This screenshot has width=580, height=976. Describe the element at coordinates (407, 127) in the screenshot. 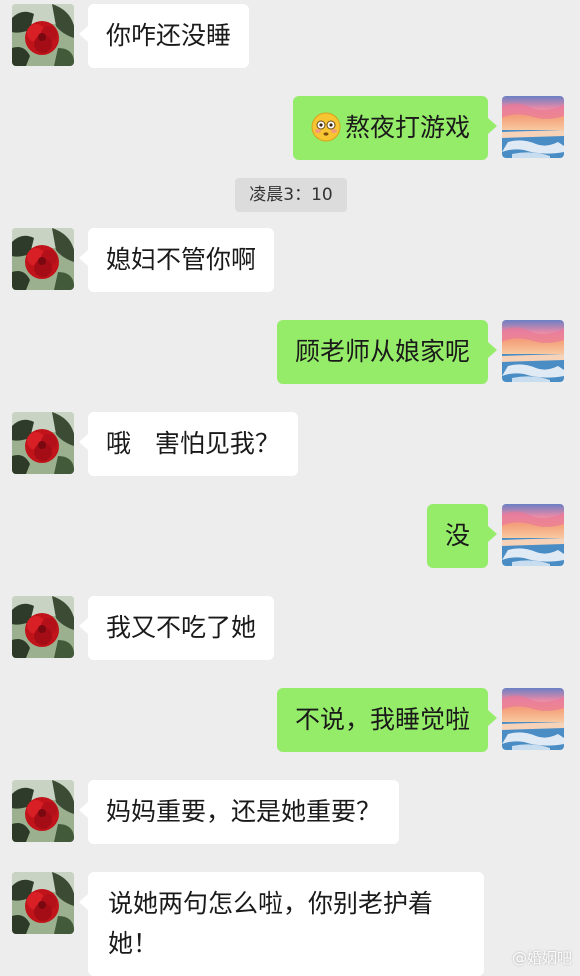

I see `message-text: 熬夜打游戏` at that location.